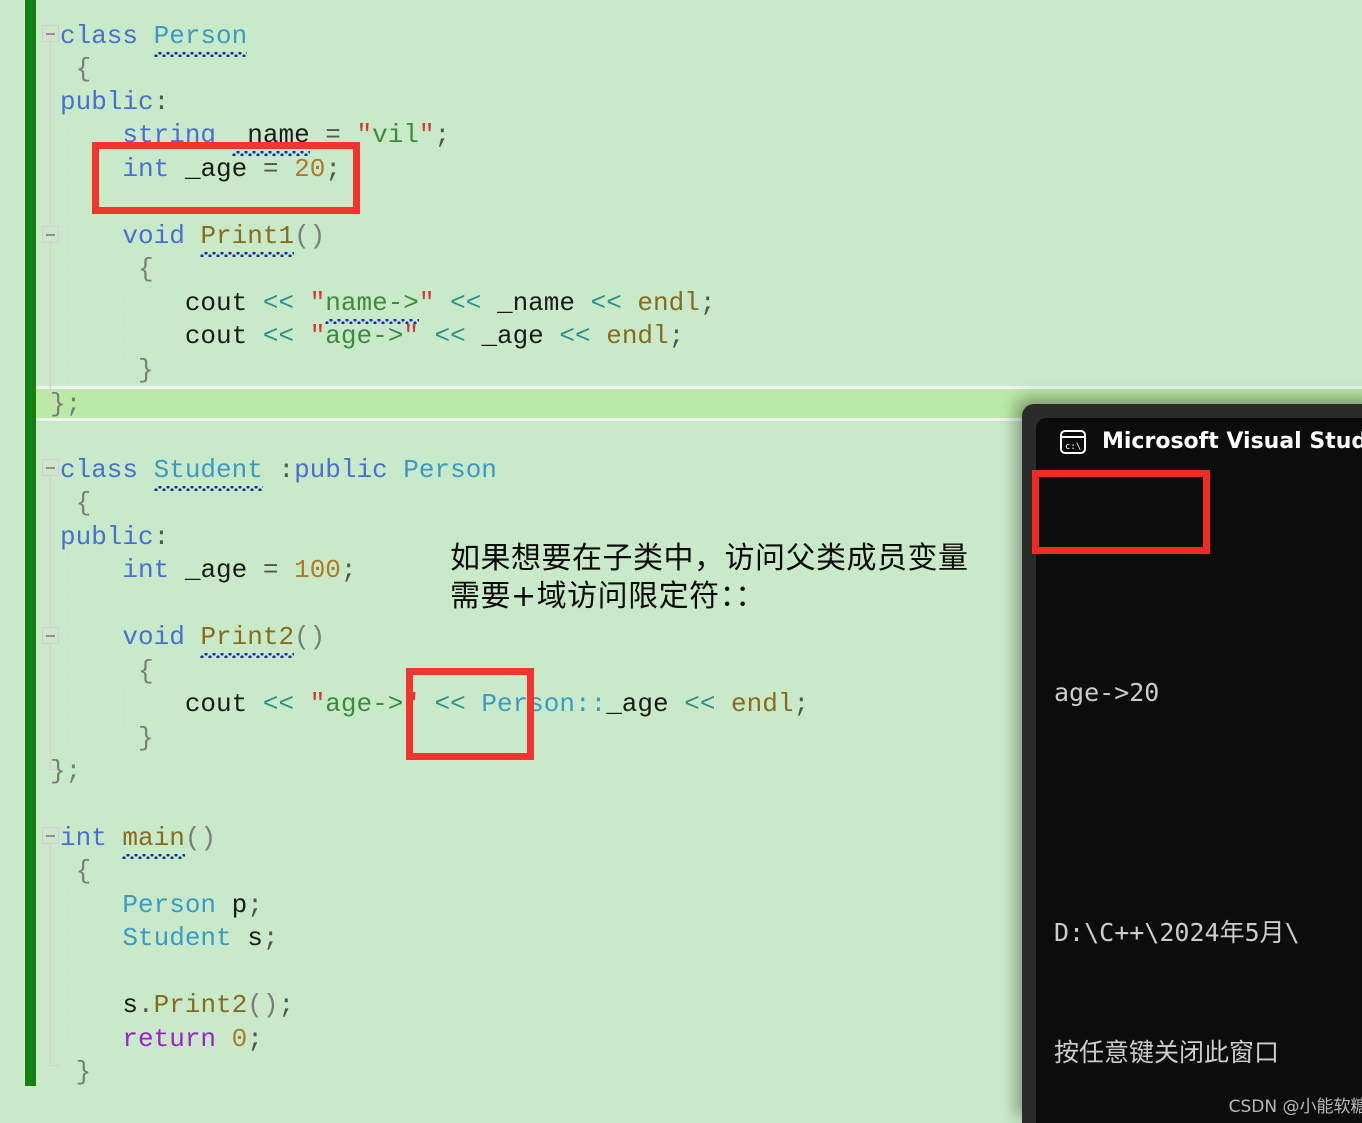  Describe the element at coordinates (709, 558) in the screenshot. I see `annotation-line-1: 如果想要在子类中，访问父类成员变量` at that location.